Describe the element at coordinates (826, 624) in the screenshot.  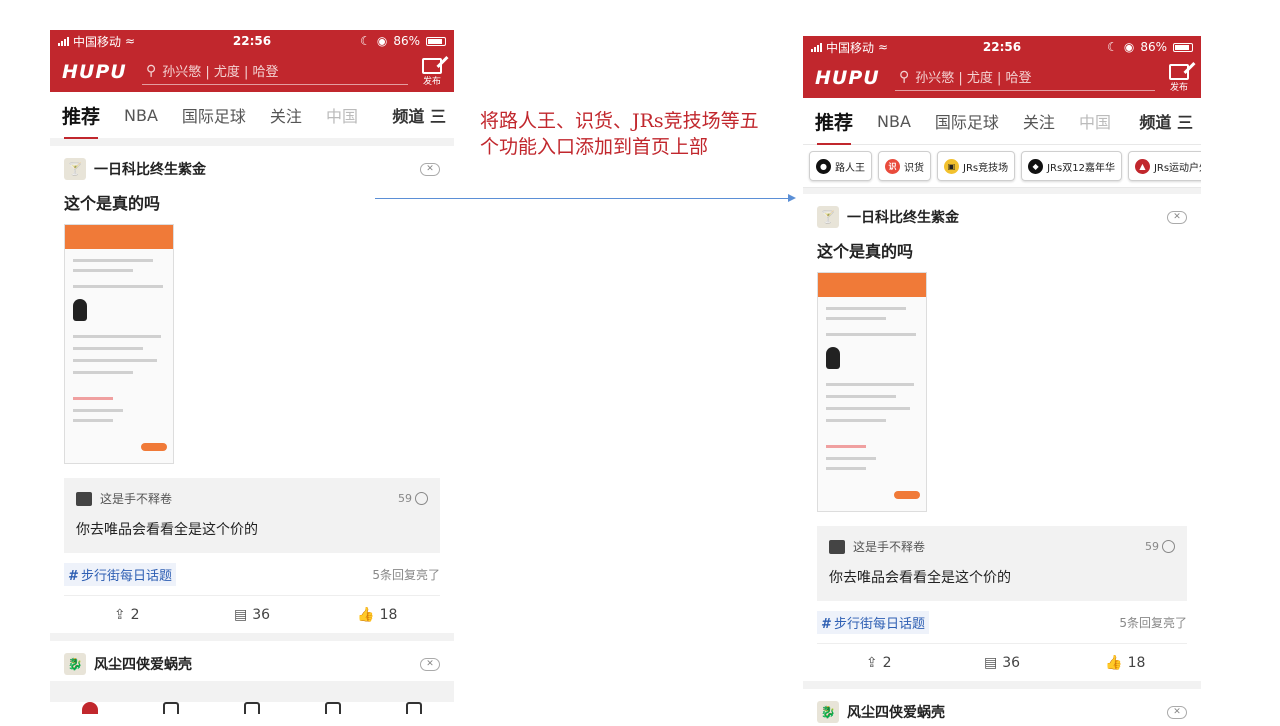
I see `topic-hash-icon: #` at that location.